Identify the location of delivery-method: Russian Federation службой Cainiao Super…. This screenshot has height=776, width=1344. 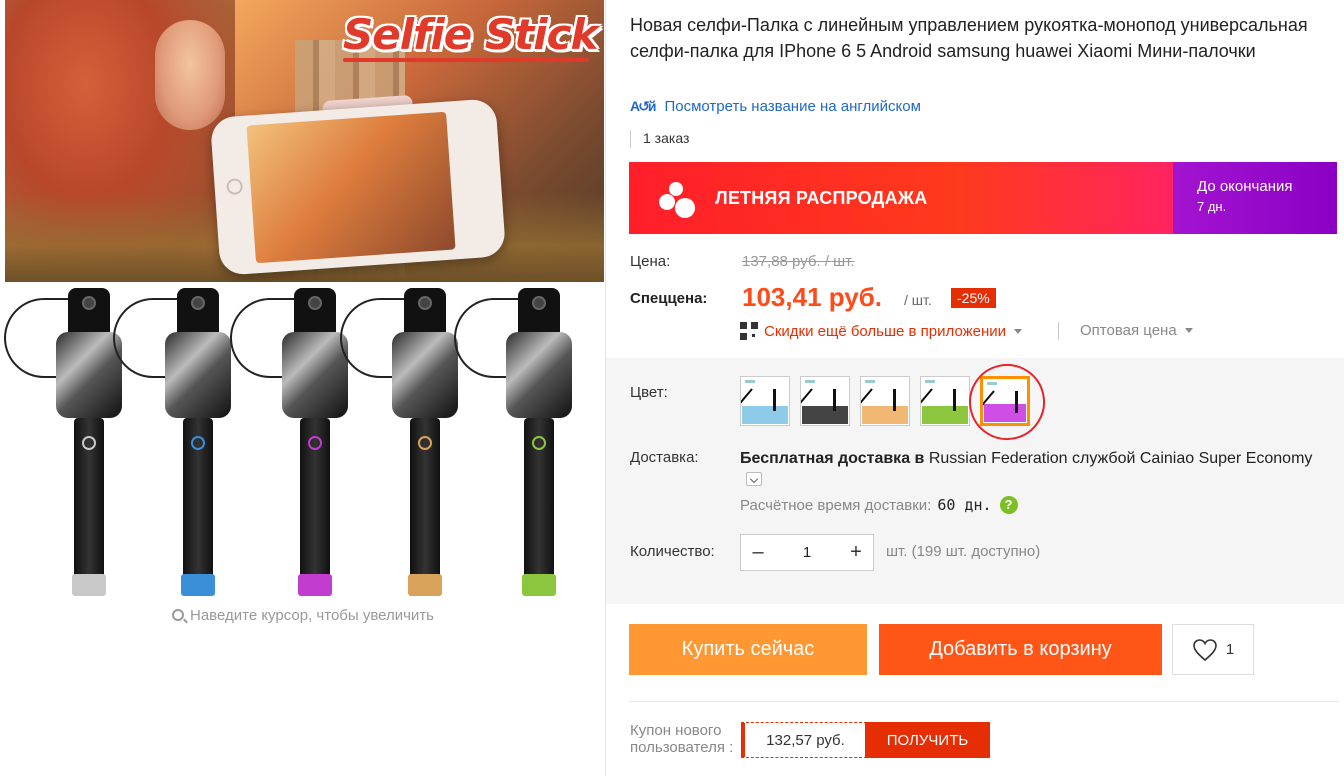
(1121, 458).